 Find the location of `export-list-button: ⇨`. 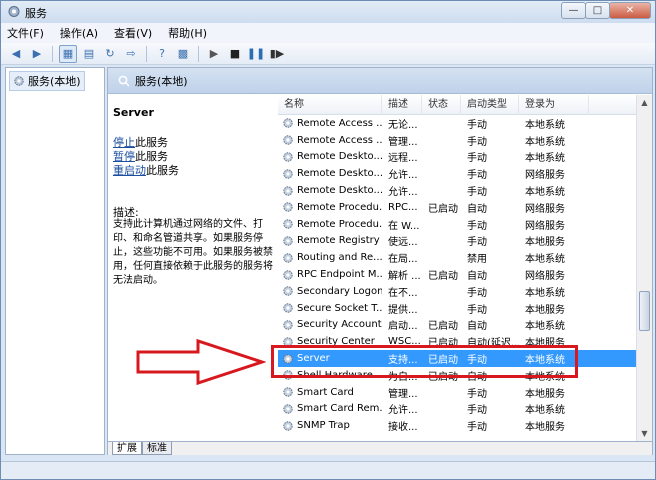

export-list-button: ⇨ is located at coordinates (131, 54).